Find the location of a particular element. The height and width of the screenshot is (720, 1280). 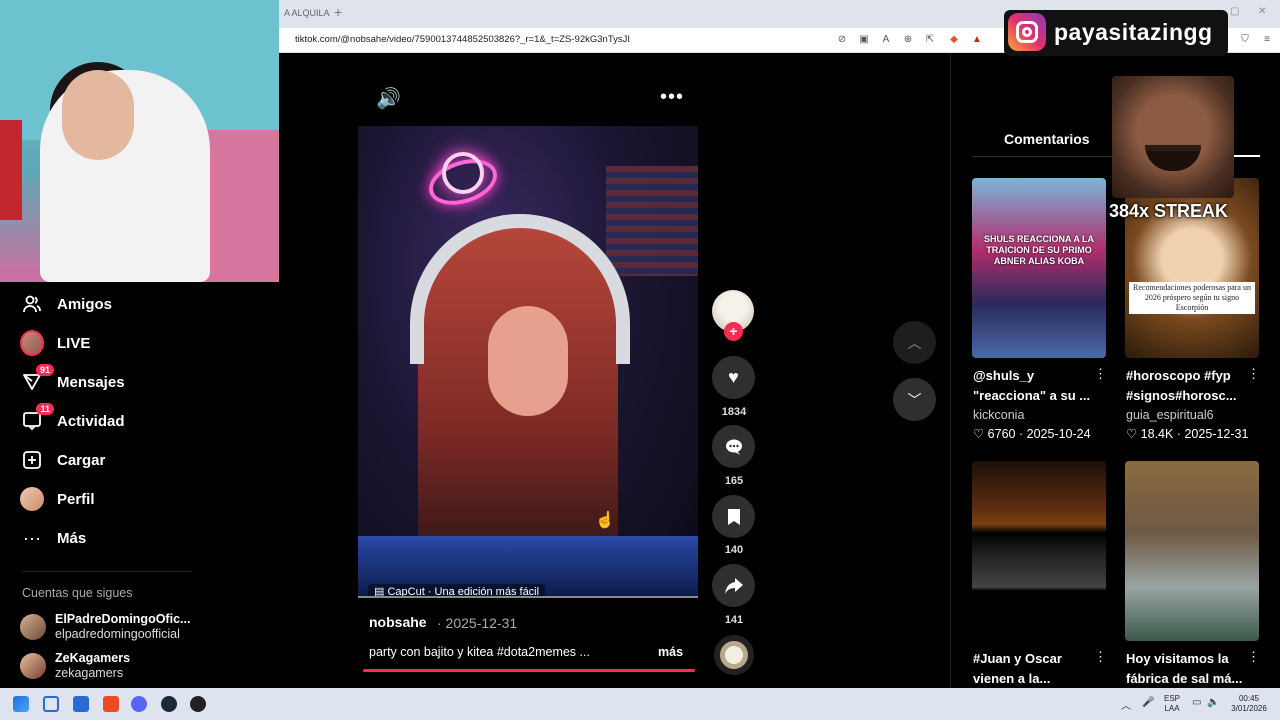

discord-icon is located at coordinates (139, 704).